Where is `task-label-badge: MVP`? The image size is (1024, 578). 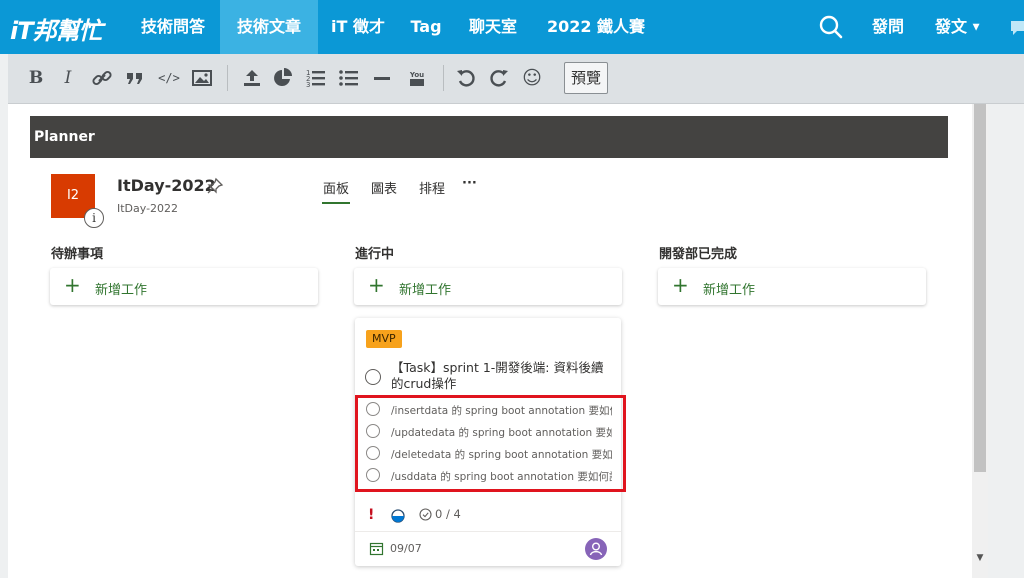 task-label-badge: MVP is located at coordinates (384, 339).